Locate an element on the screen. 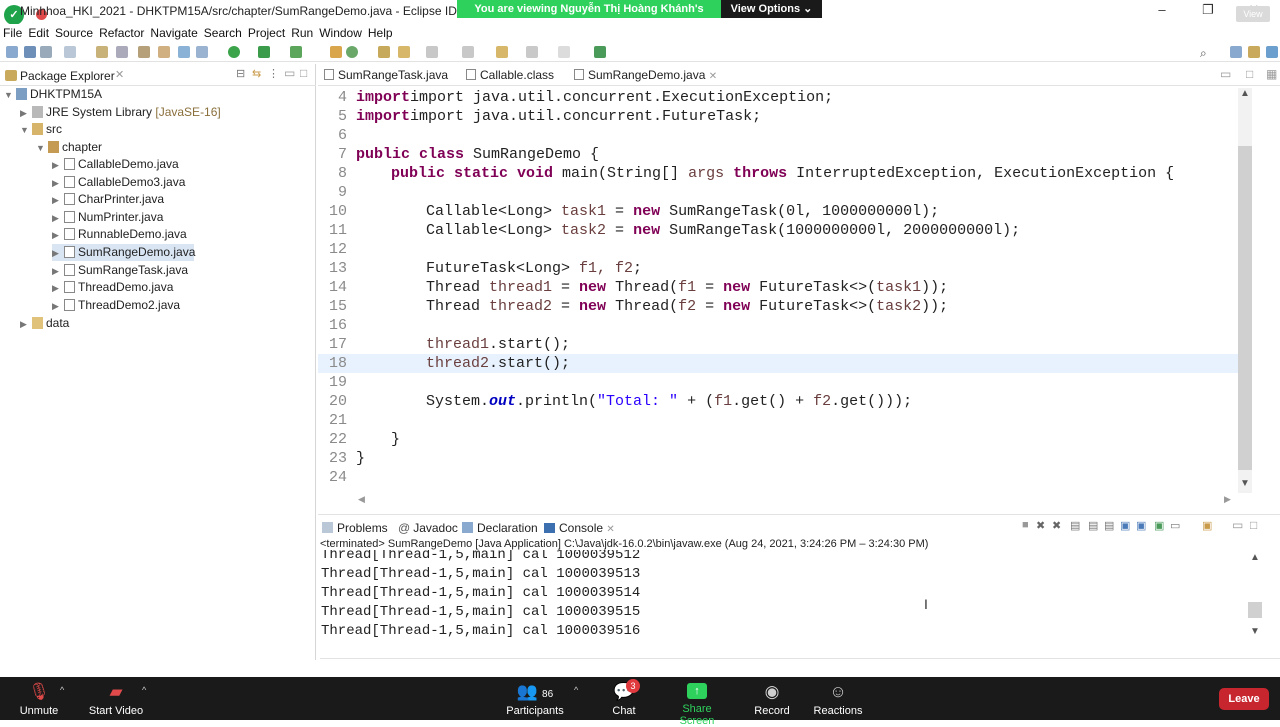 The image size is (1280, 727). word-wrap-icon: ▤ is located at coordinates (1109, 525).